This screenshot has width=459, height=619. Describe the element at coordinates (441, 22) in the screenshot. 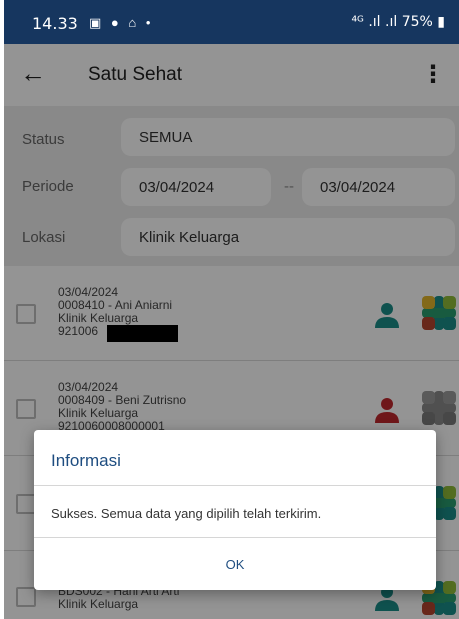

I see `battery-icon: ▮` at that location.